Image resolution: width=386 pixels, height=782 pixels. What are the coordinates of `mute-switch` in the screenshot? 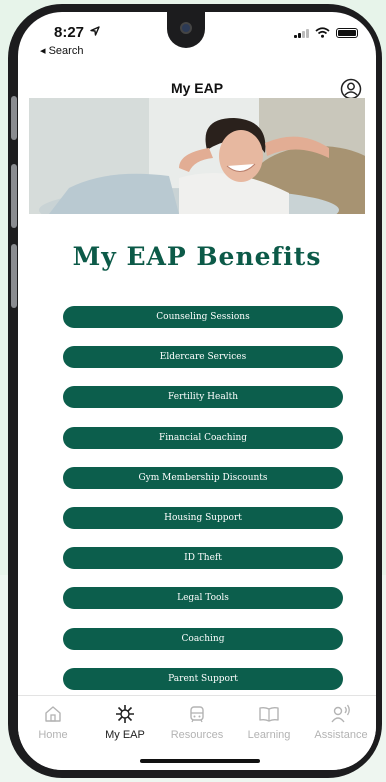 It's located at (14, 118).